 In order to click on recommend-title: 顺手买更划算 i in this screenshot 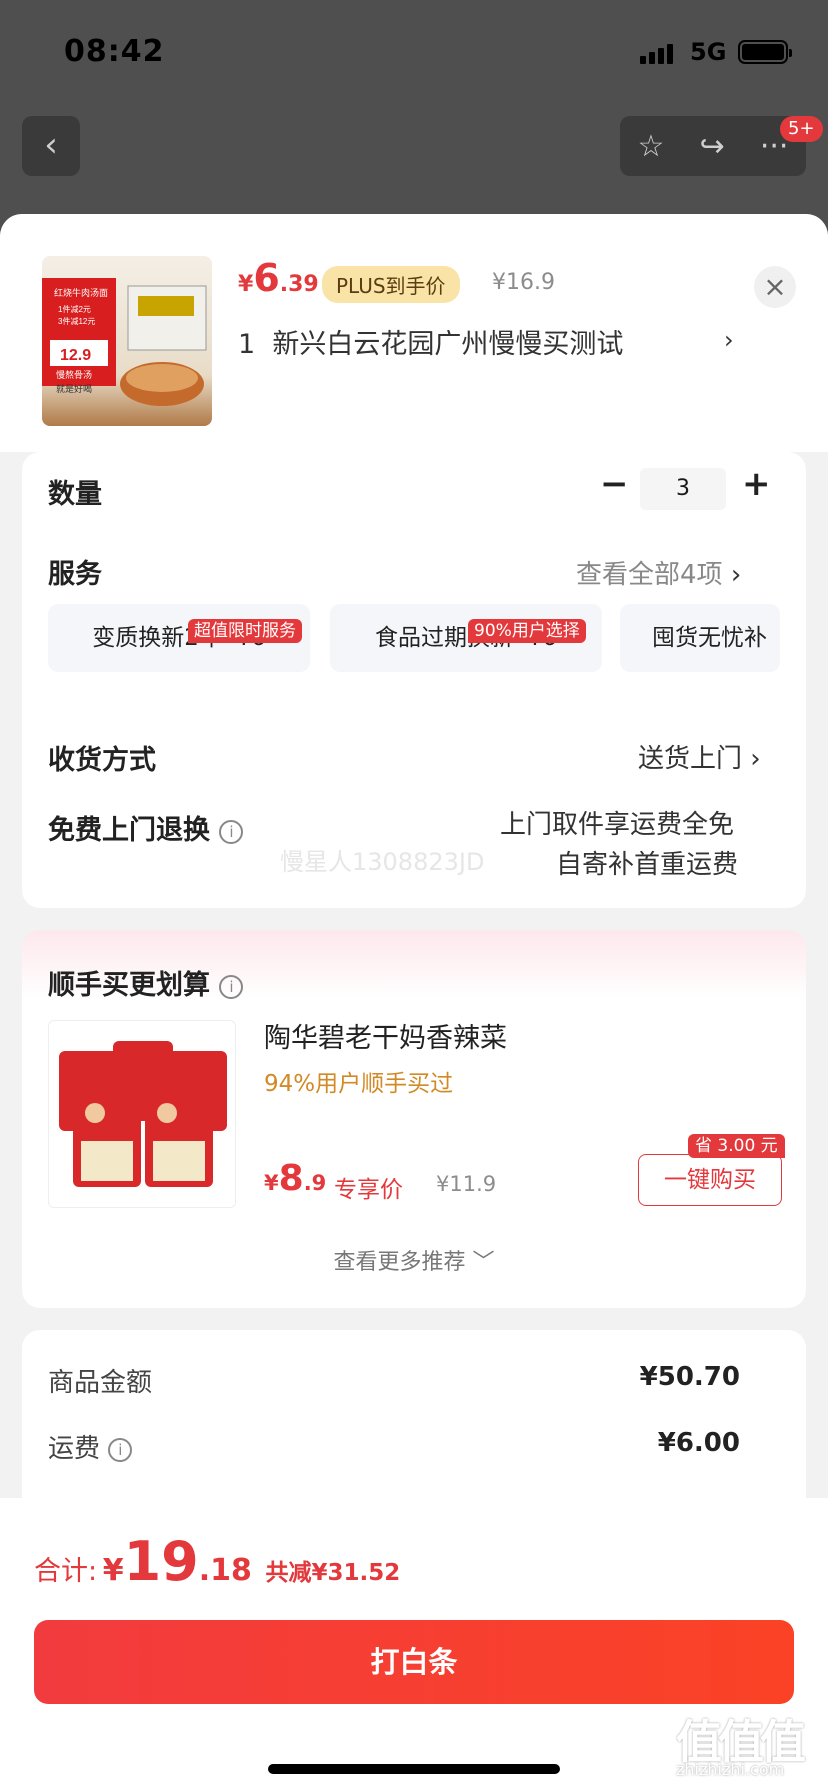, I will do `click(146, 982)`.